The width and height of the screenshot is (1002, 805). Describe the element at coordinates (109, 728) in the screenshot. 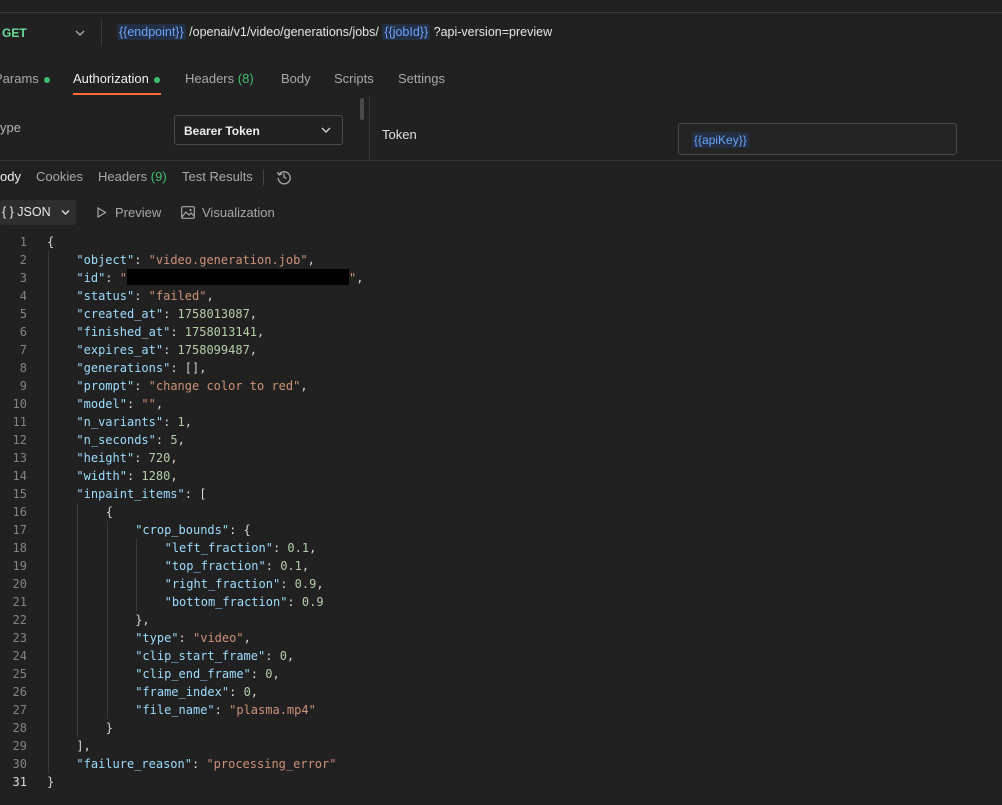

I see `code-token: }` at that location.